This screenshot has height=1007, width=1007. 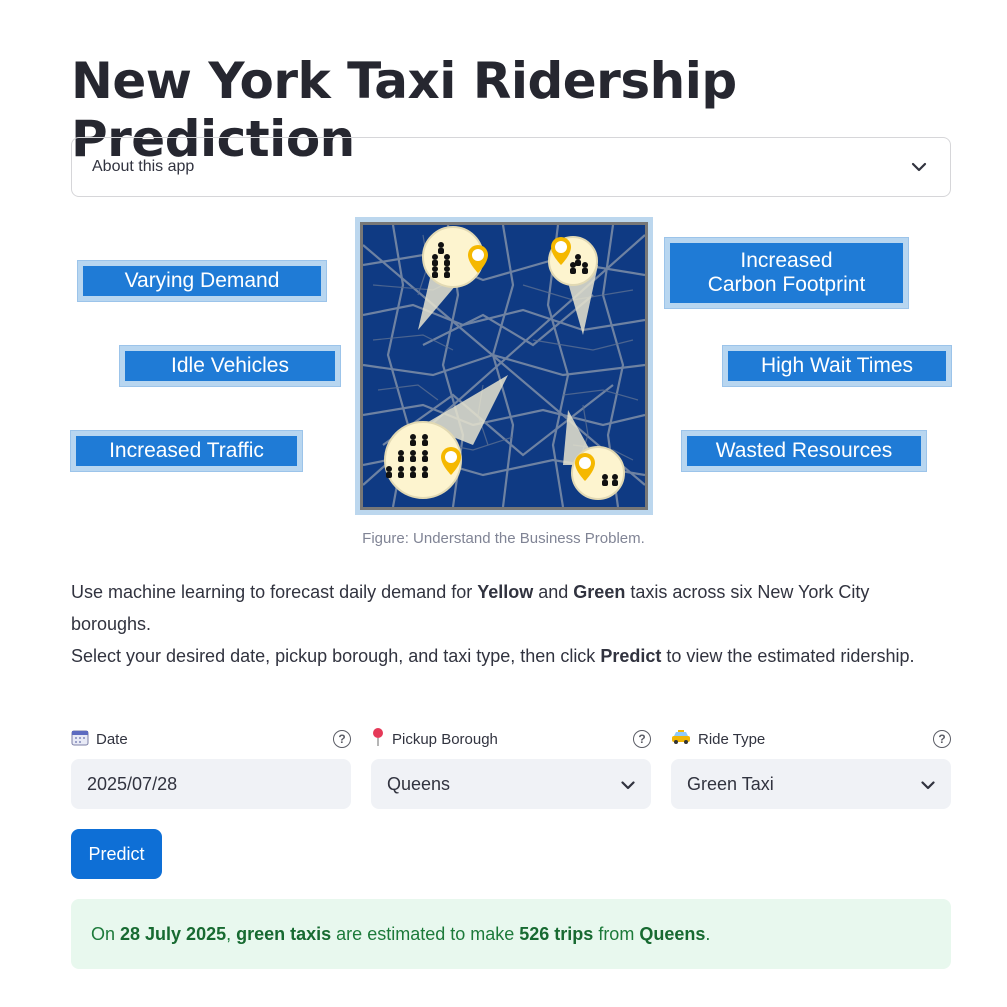 What do you see at coordinates (143, 166) in the screenshot?
I see `expander-label: About this app` at bounding box center [143, 166].